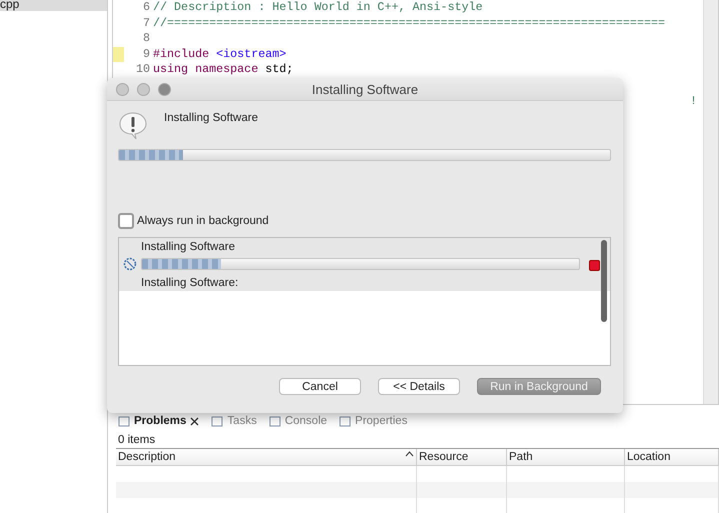  I want to click on code-text: <iostream>, so click(250, 54).